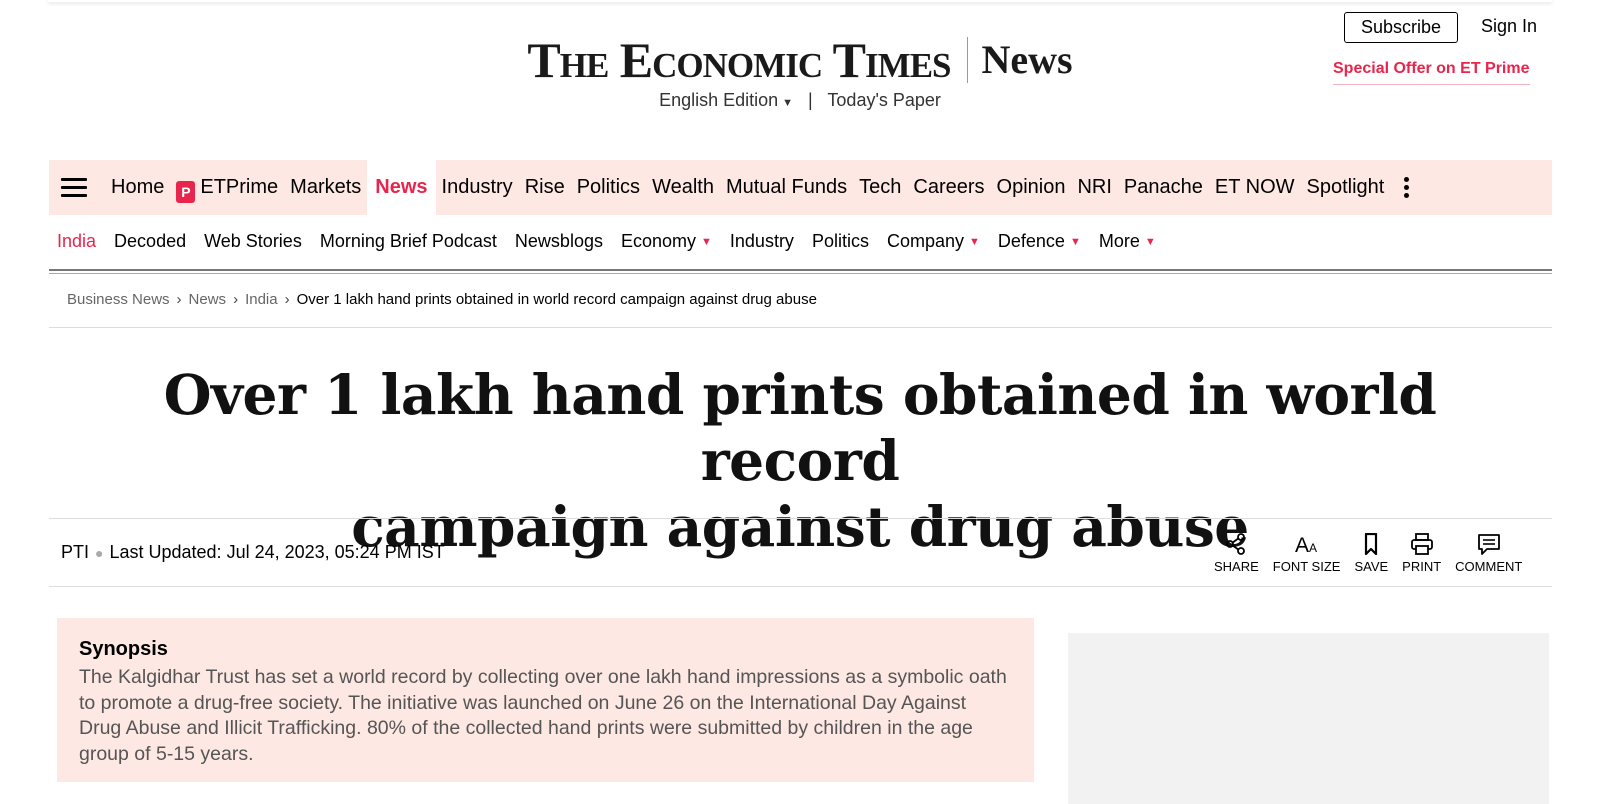 The width and height of the screenshot is (1600, 804). What do you see at coordinates (800, 271) in the screenshot?
I see `subnav-divider` at bounding box center [800, 271].